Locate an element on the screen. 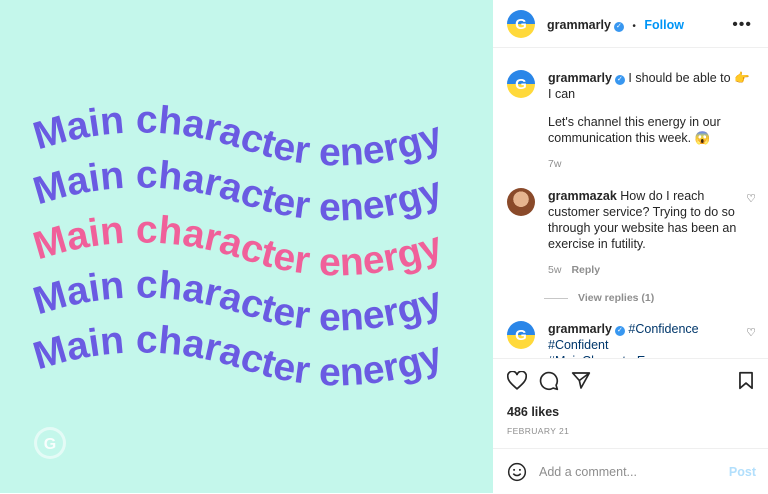 The image size is (768, 494). caption-username: grammarly is located at coordinates (580, 78).